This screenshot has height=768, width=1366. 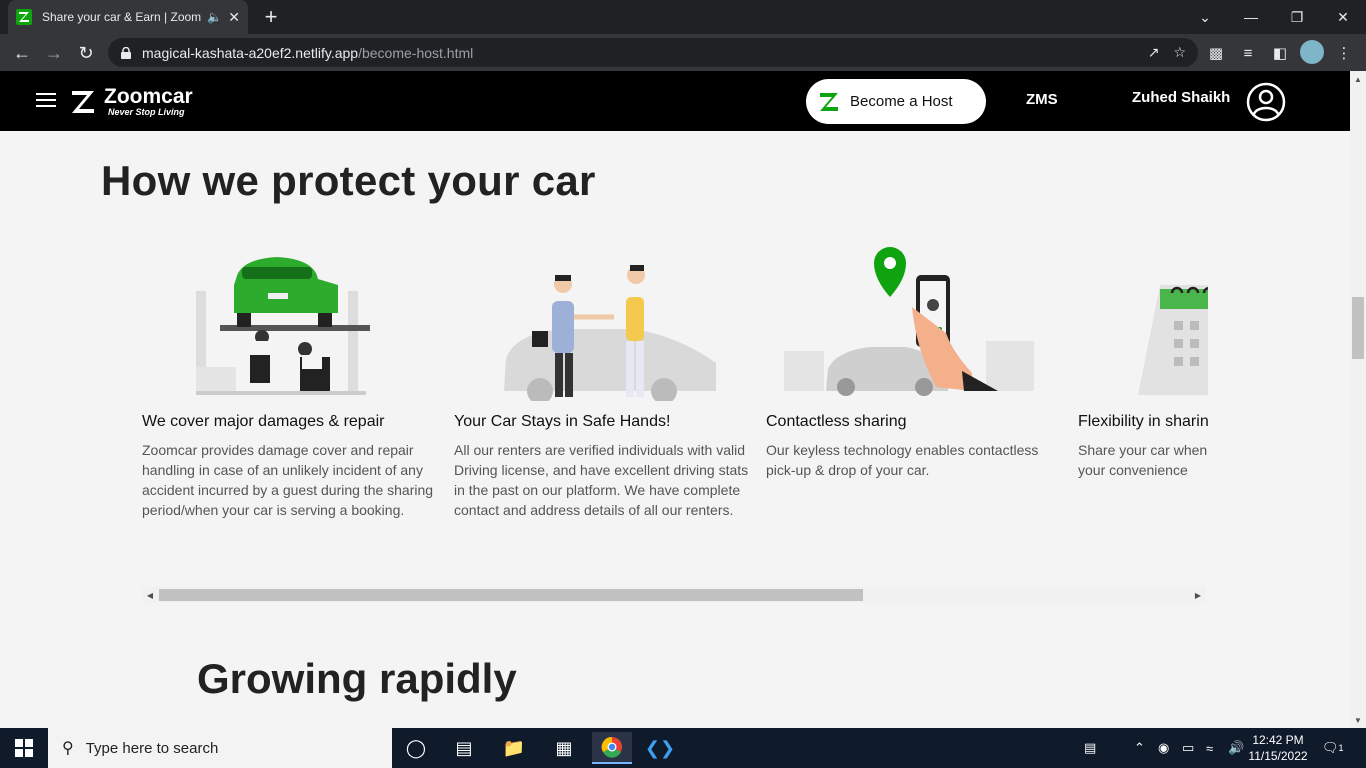 I want to click on restore-button: ❐, so click(x=1297, y=17).